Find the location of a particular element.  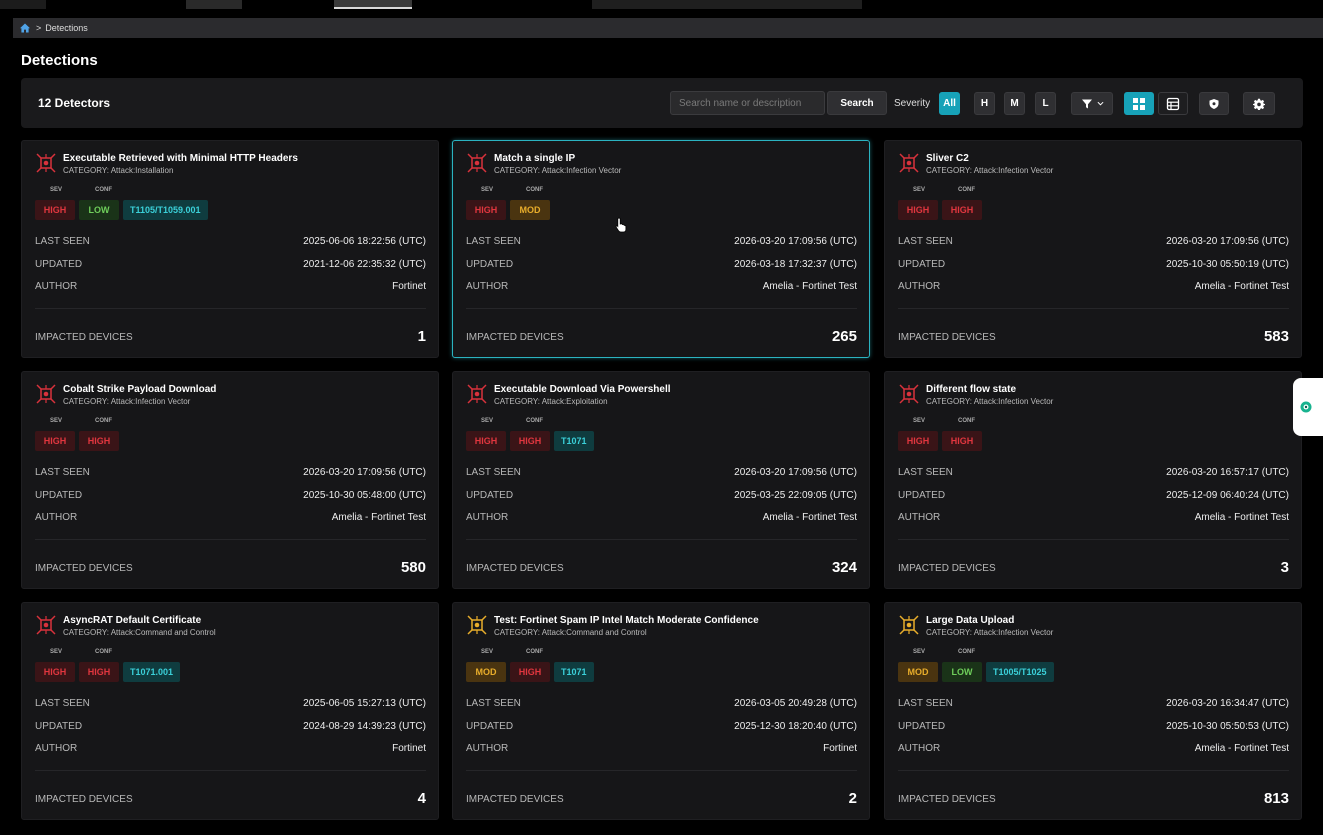

author-value: Amelia - Fortinet Test is located at coordinates (809, 517).